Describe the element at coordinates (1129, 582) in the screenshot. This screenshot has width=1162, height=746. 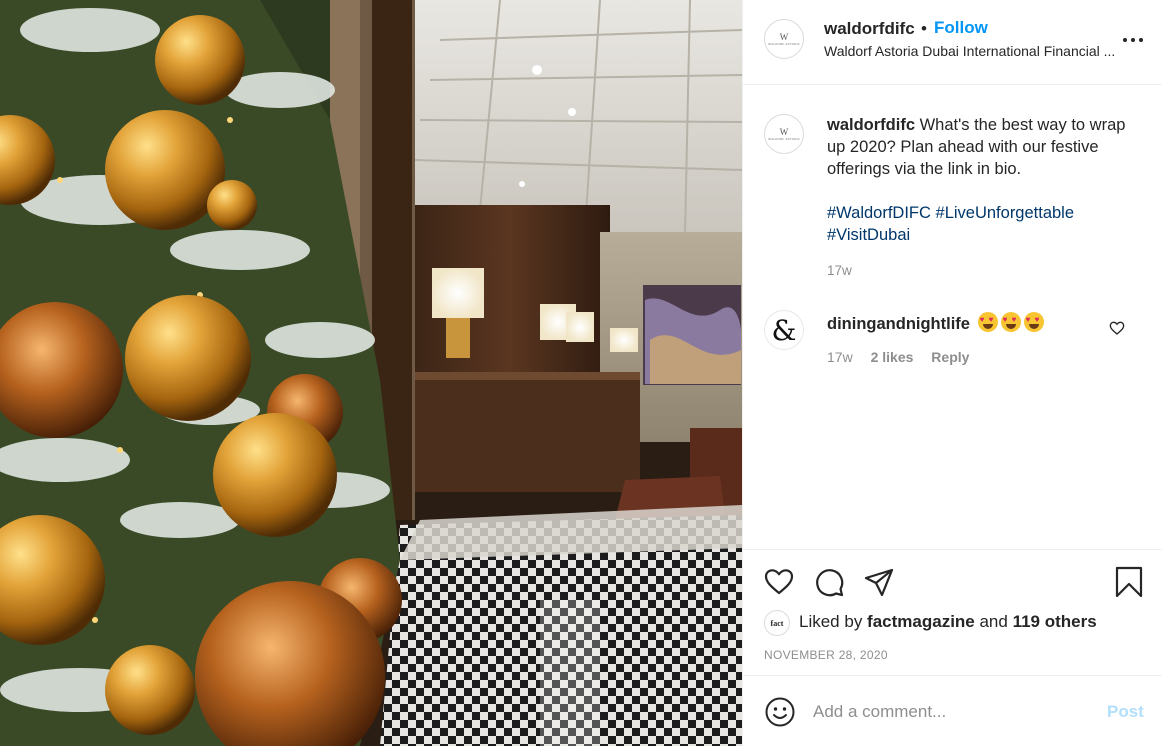
I see `bookmark-icon` at that location.